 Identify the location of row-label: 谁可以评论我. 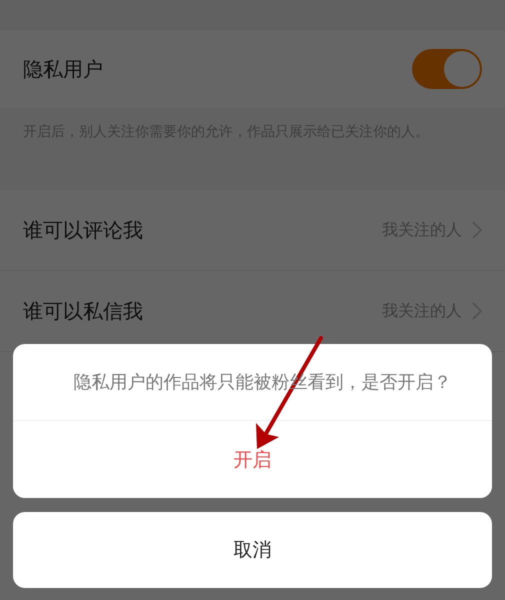
(83, 230).